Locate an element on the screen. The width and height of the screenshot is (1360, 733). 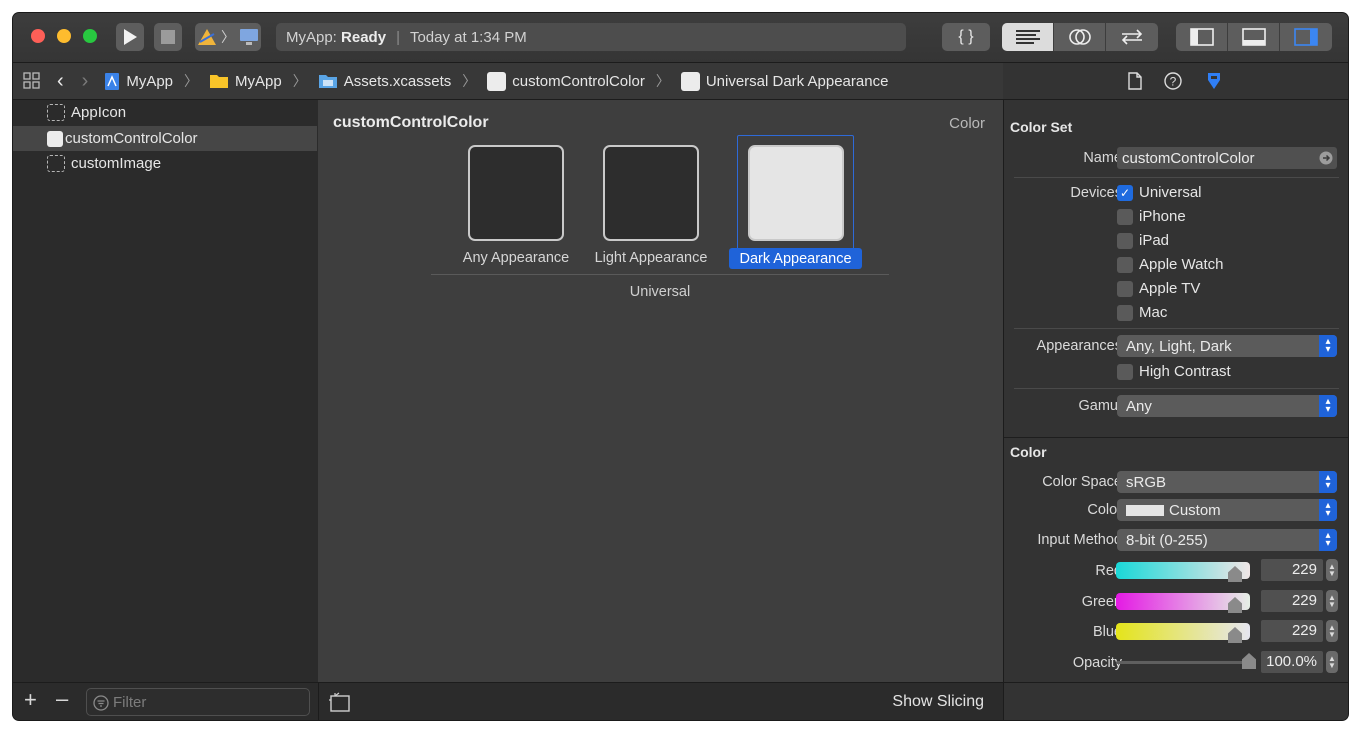
input-method-value: 8-bit (0-255) is located at coordinates (1167, 540).